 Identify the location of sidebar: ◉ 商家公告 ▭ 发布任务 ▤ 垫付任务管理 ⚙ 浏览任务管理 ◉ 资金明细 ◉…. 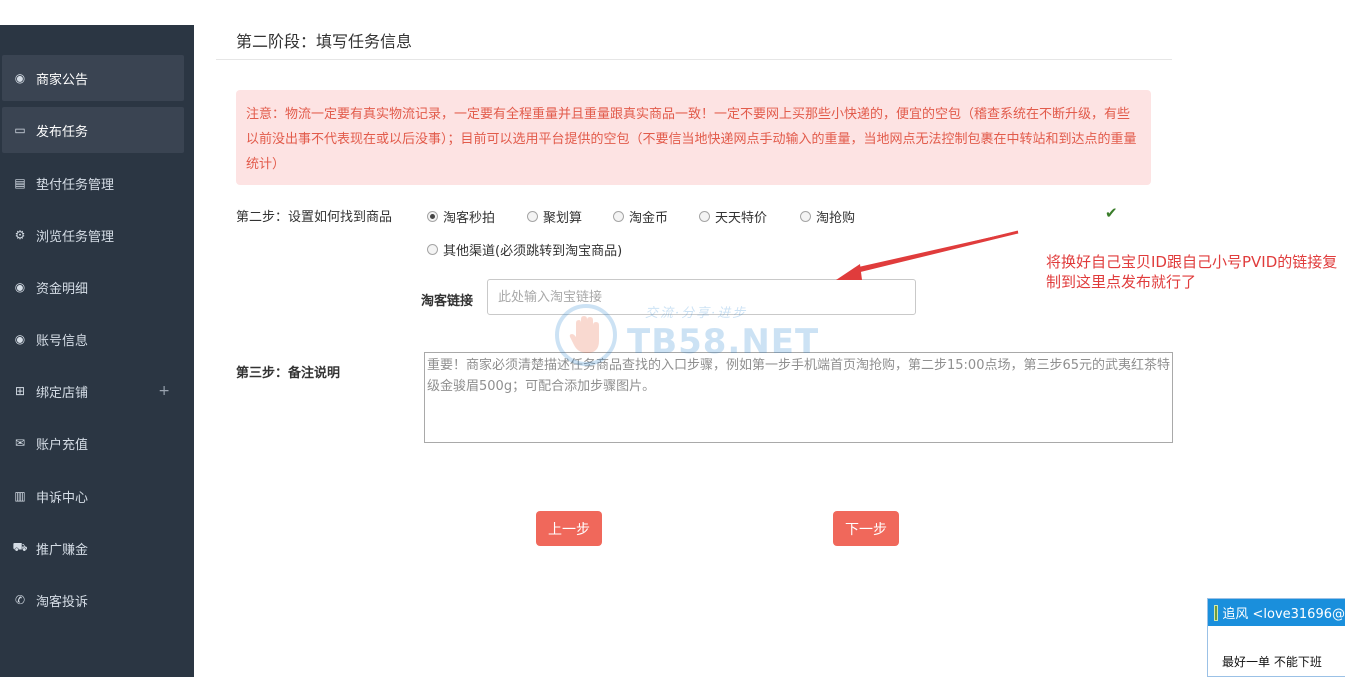
(97, 351).